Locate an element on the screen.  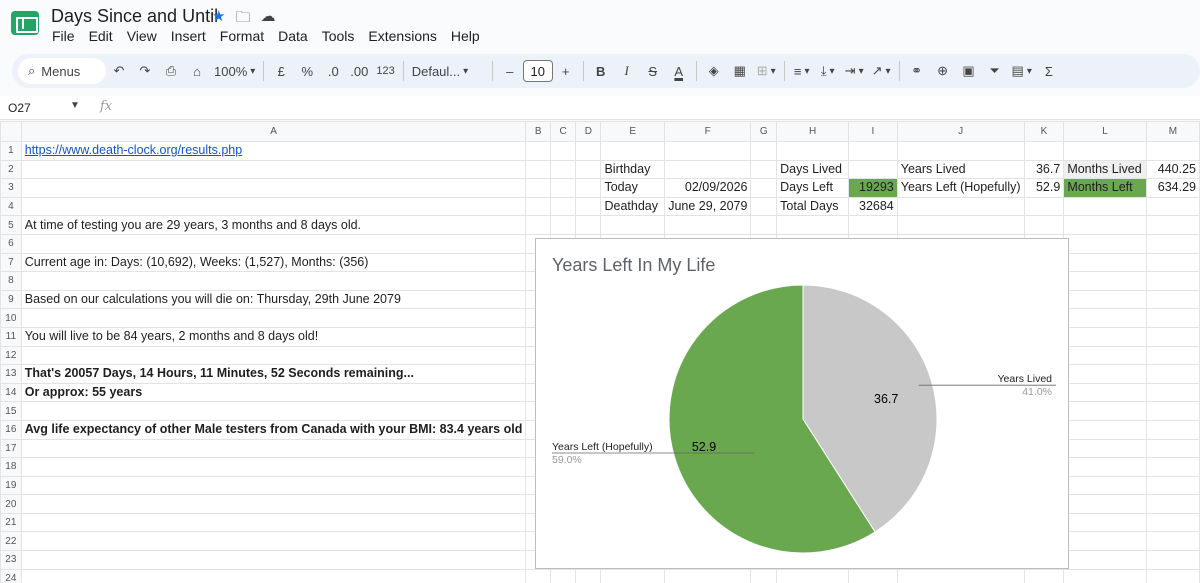
cell-f2 is located at coordinates (707, 169).